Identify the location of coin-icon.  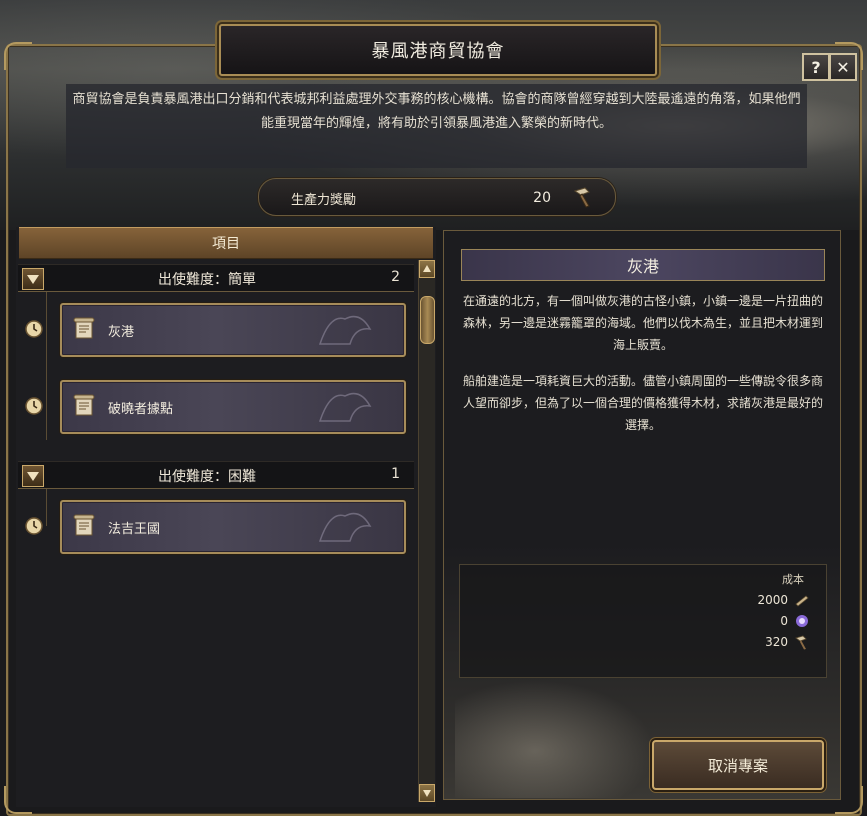
(802, 601).